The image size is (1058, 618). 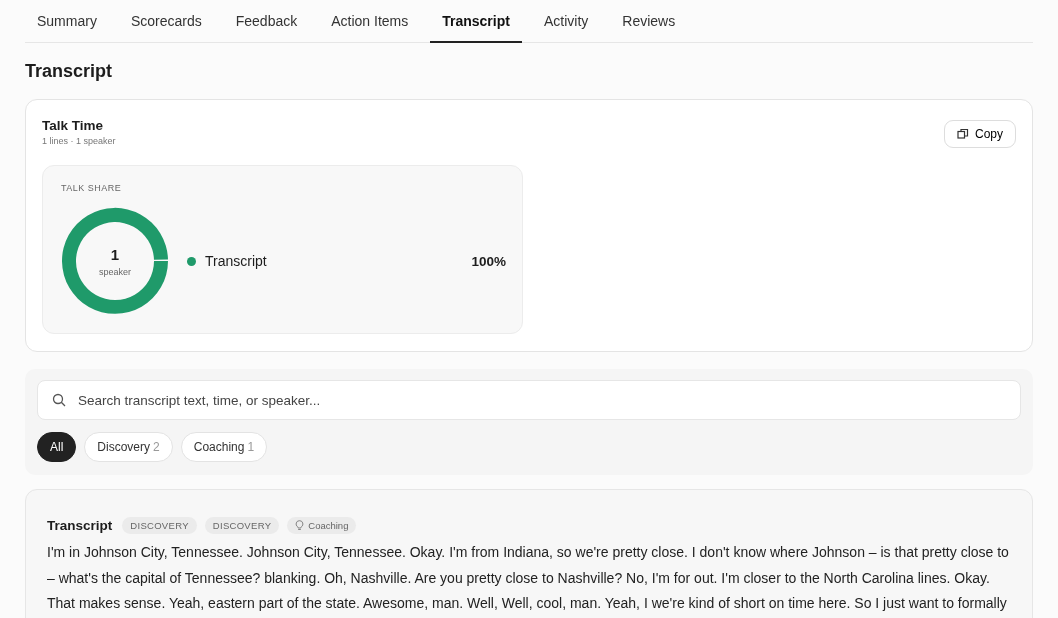 What do you see at coordinates (370, 21) in the screenshot?
I see `tab: Action Items` at bounding box center [370, 21].